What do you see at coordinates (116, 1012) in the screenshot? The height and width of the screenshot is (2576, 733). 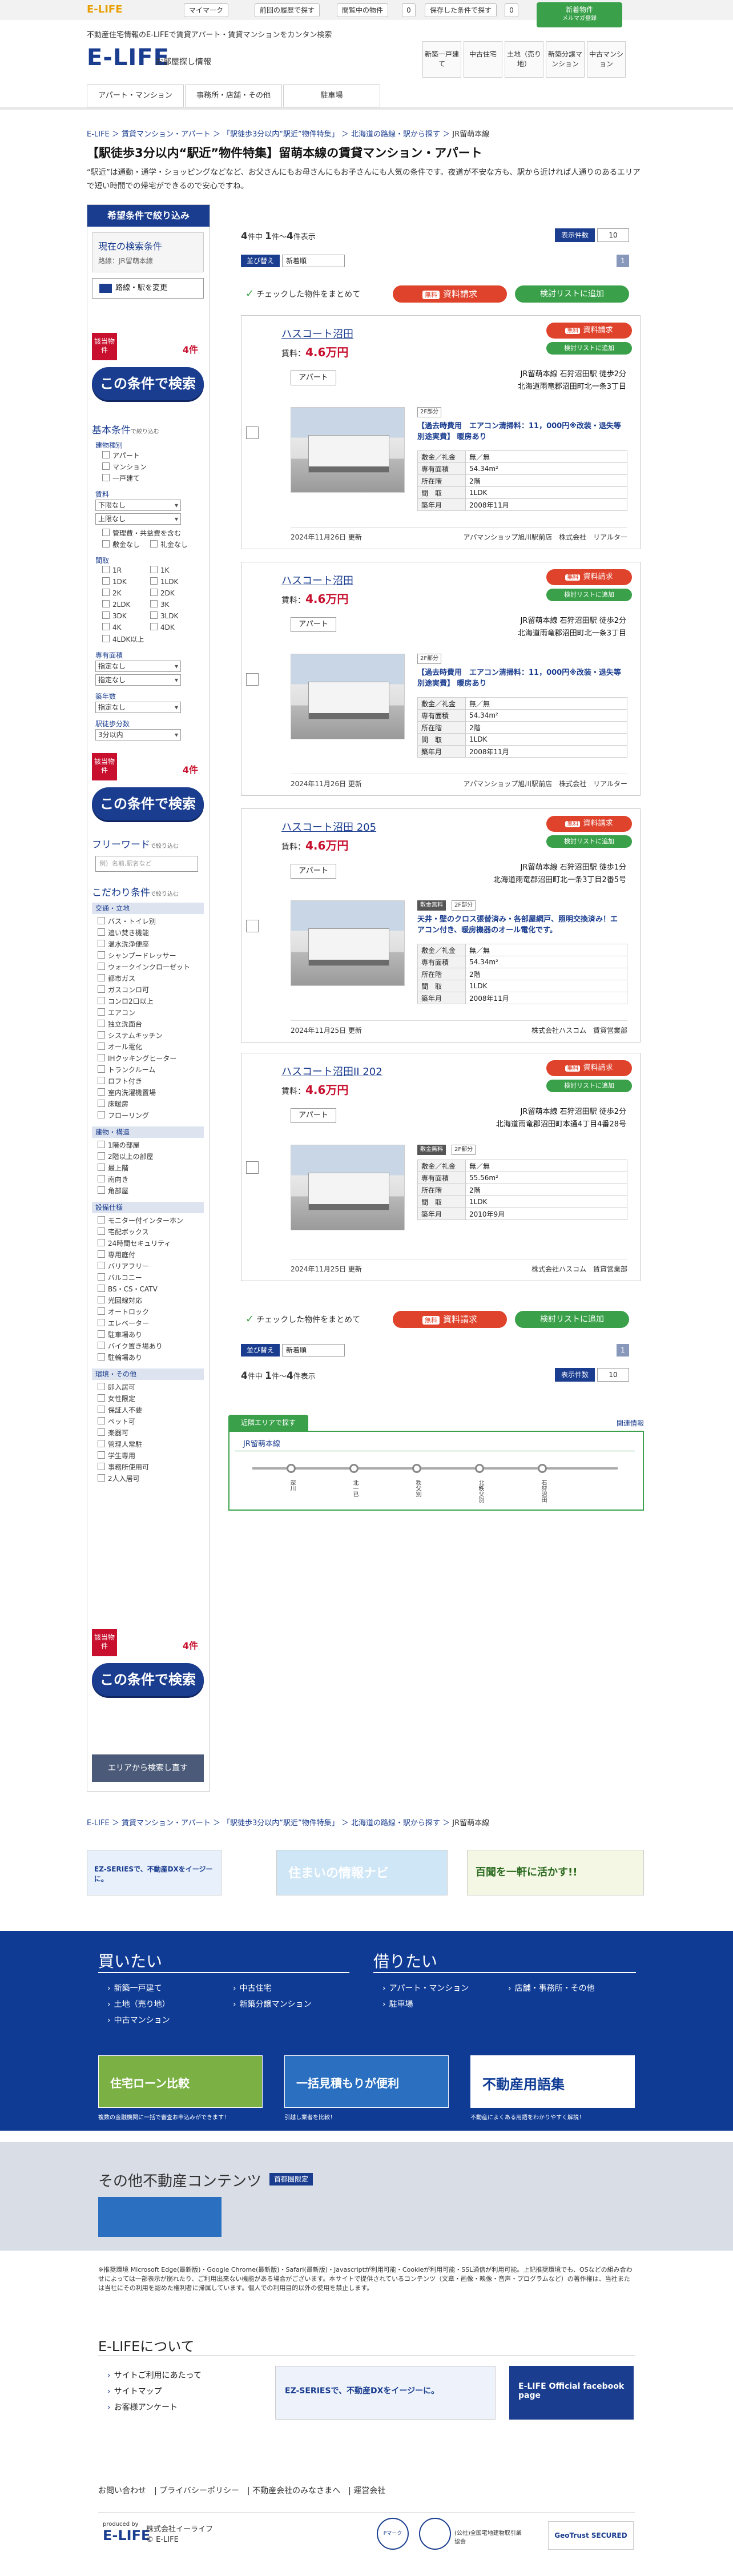 I see `traffic-option: エアコン` at bounding box center [116, 1012].